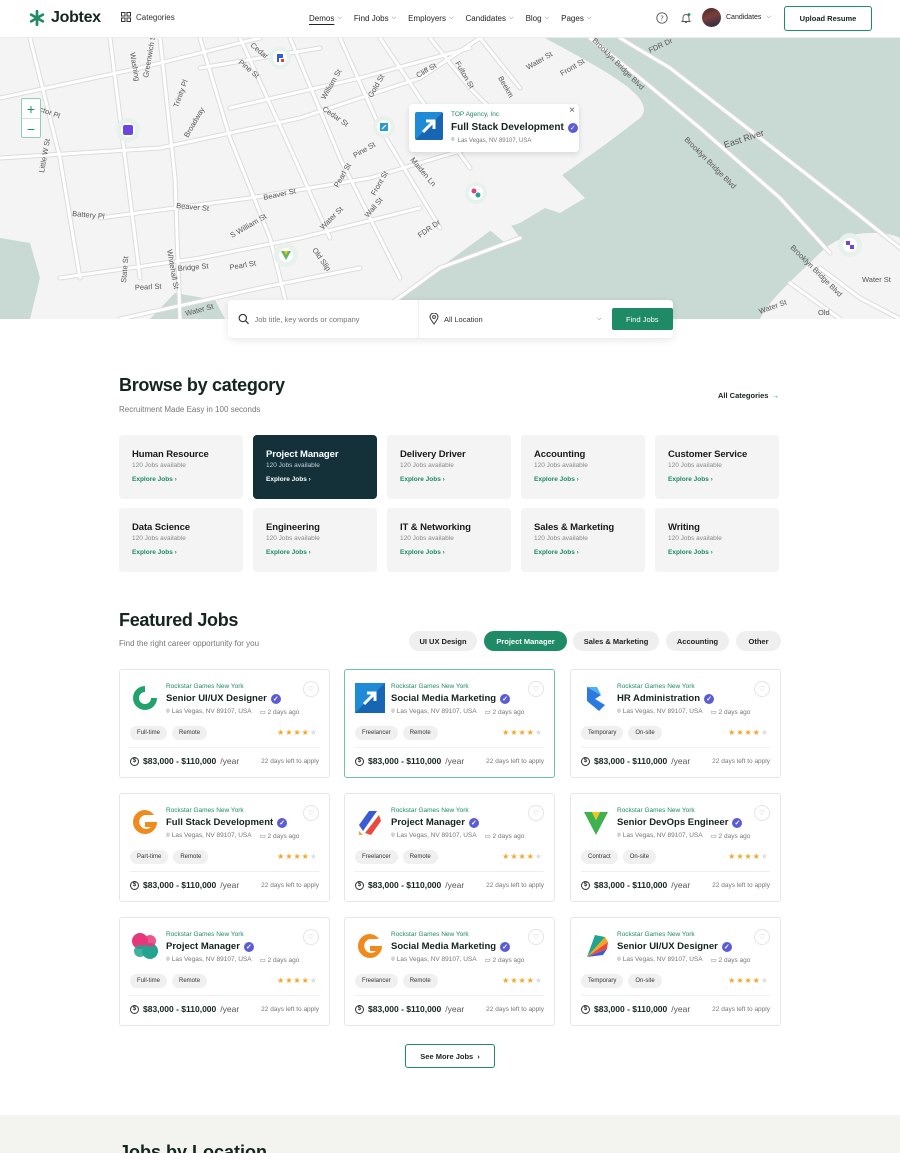 This screenshot has height=1153, width=900. I want to click on filter-tab: UI UX Design, so click(443, 641).